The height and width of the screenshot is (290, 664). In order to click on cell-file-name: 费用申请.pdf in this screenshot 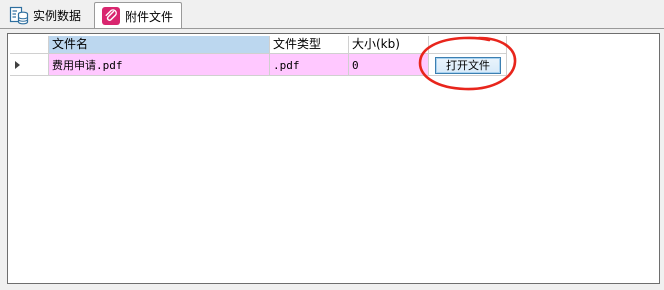, I will do `click(159, 65)`.